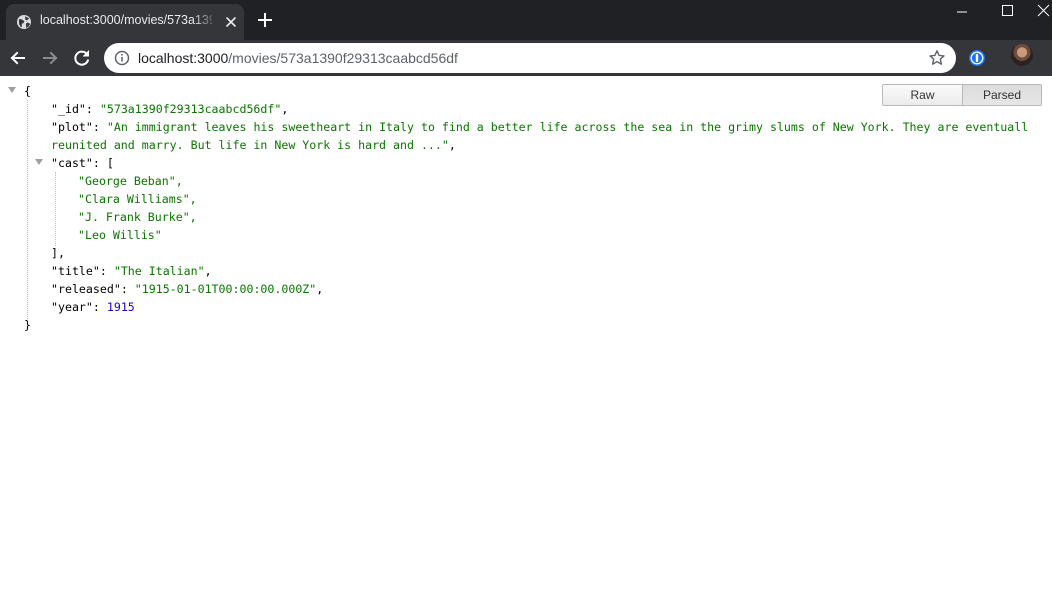 This screenshot has width=1052, height=604. I want to click on value-year: 1915, so click(120, 307).